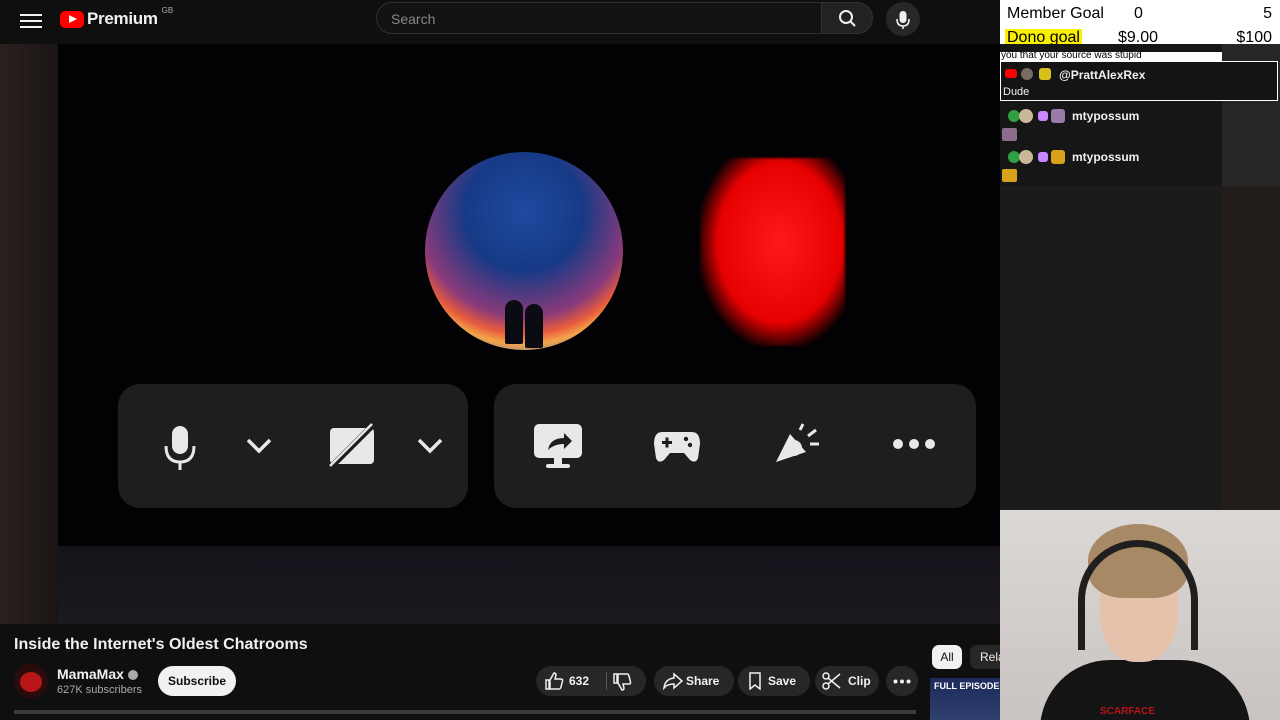 This screenshot has width=1280, height=720. I want to click on webcam-feed: SCARFACE, so click(1140, 615).